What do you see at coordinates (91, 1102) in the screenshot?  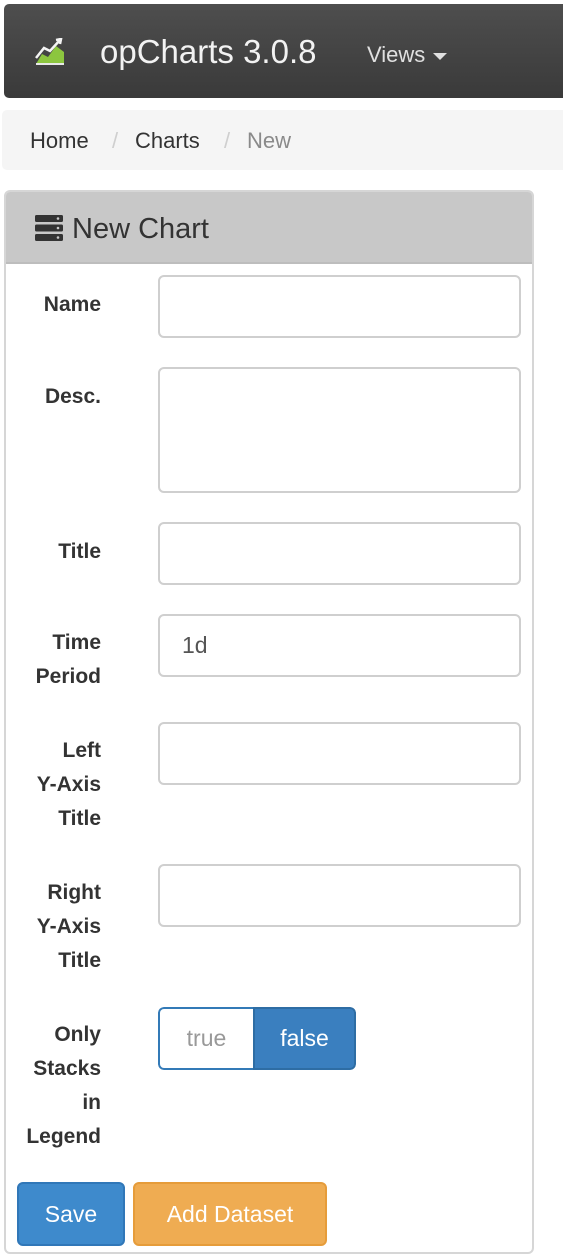 I see `only-stacks-label-line: in` at bounding box center [91, 1102].